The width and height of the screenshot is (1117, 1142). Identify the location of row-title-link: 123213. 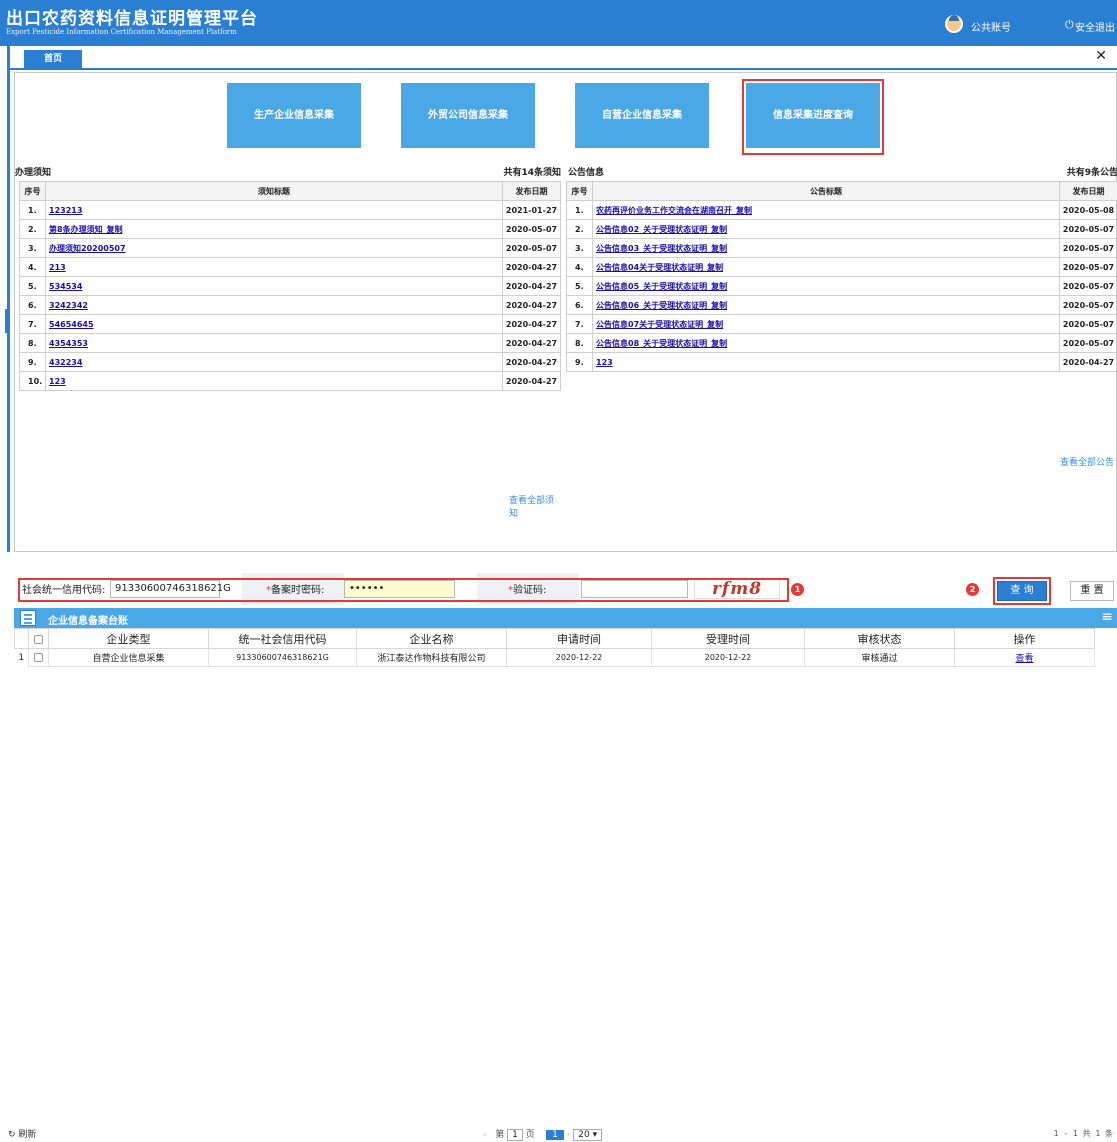
(64, 210).